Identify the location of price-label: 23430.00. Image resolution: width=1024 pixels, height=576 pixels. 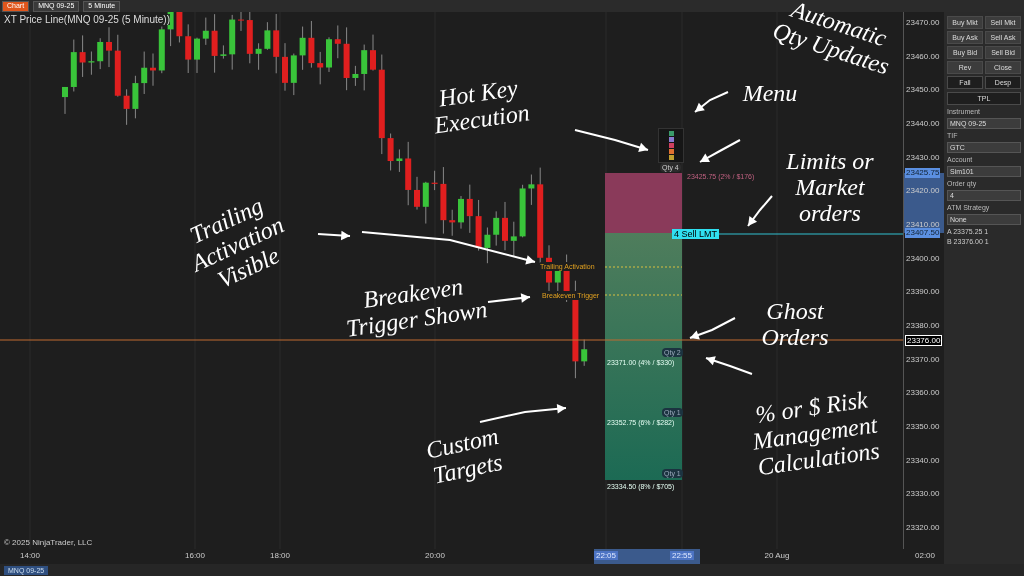
(923, 157).